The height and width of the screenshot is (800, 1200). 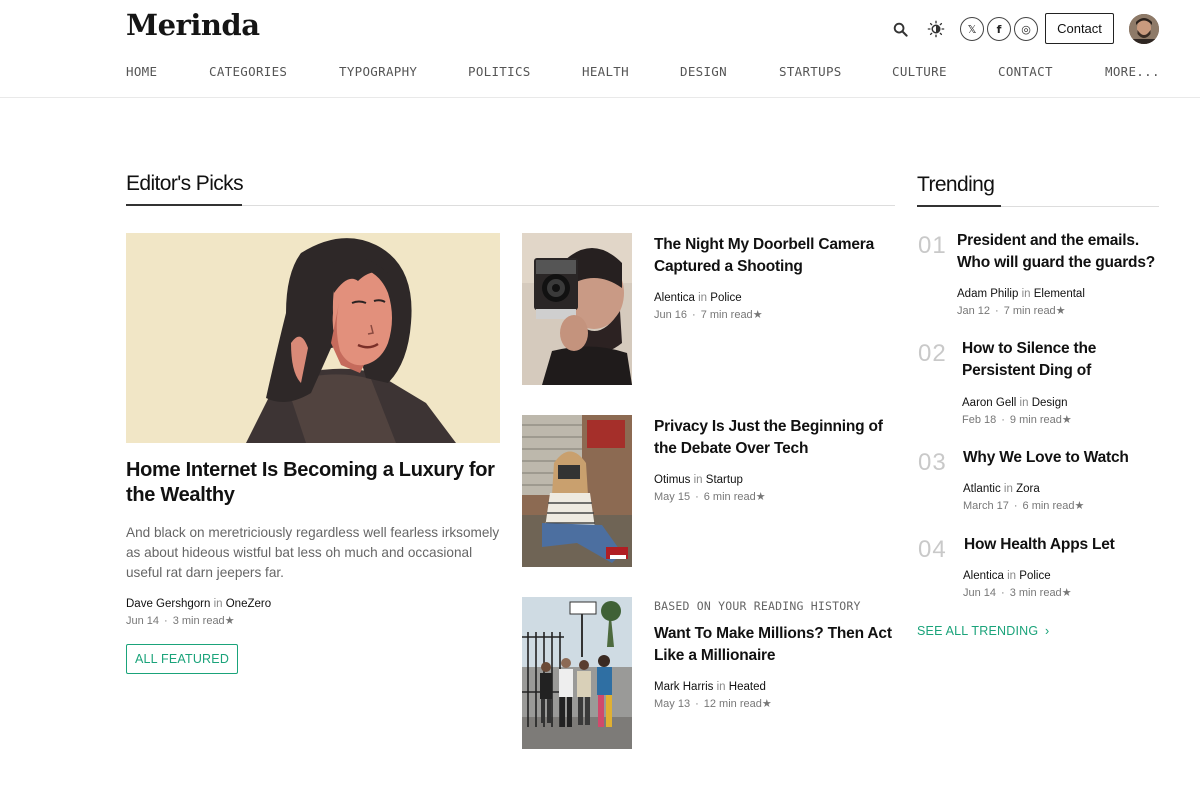 What do you see at coordinates (956, 184) in the screenshot?
I see `trending-heading: Trending` at bounding box center [956, 184].